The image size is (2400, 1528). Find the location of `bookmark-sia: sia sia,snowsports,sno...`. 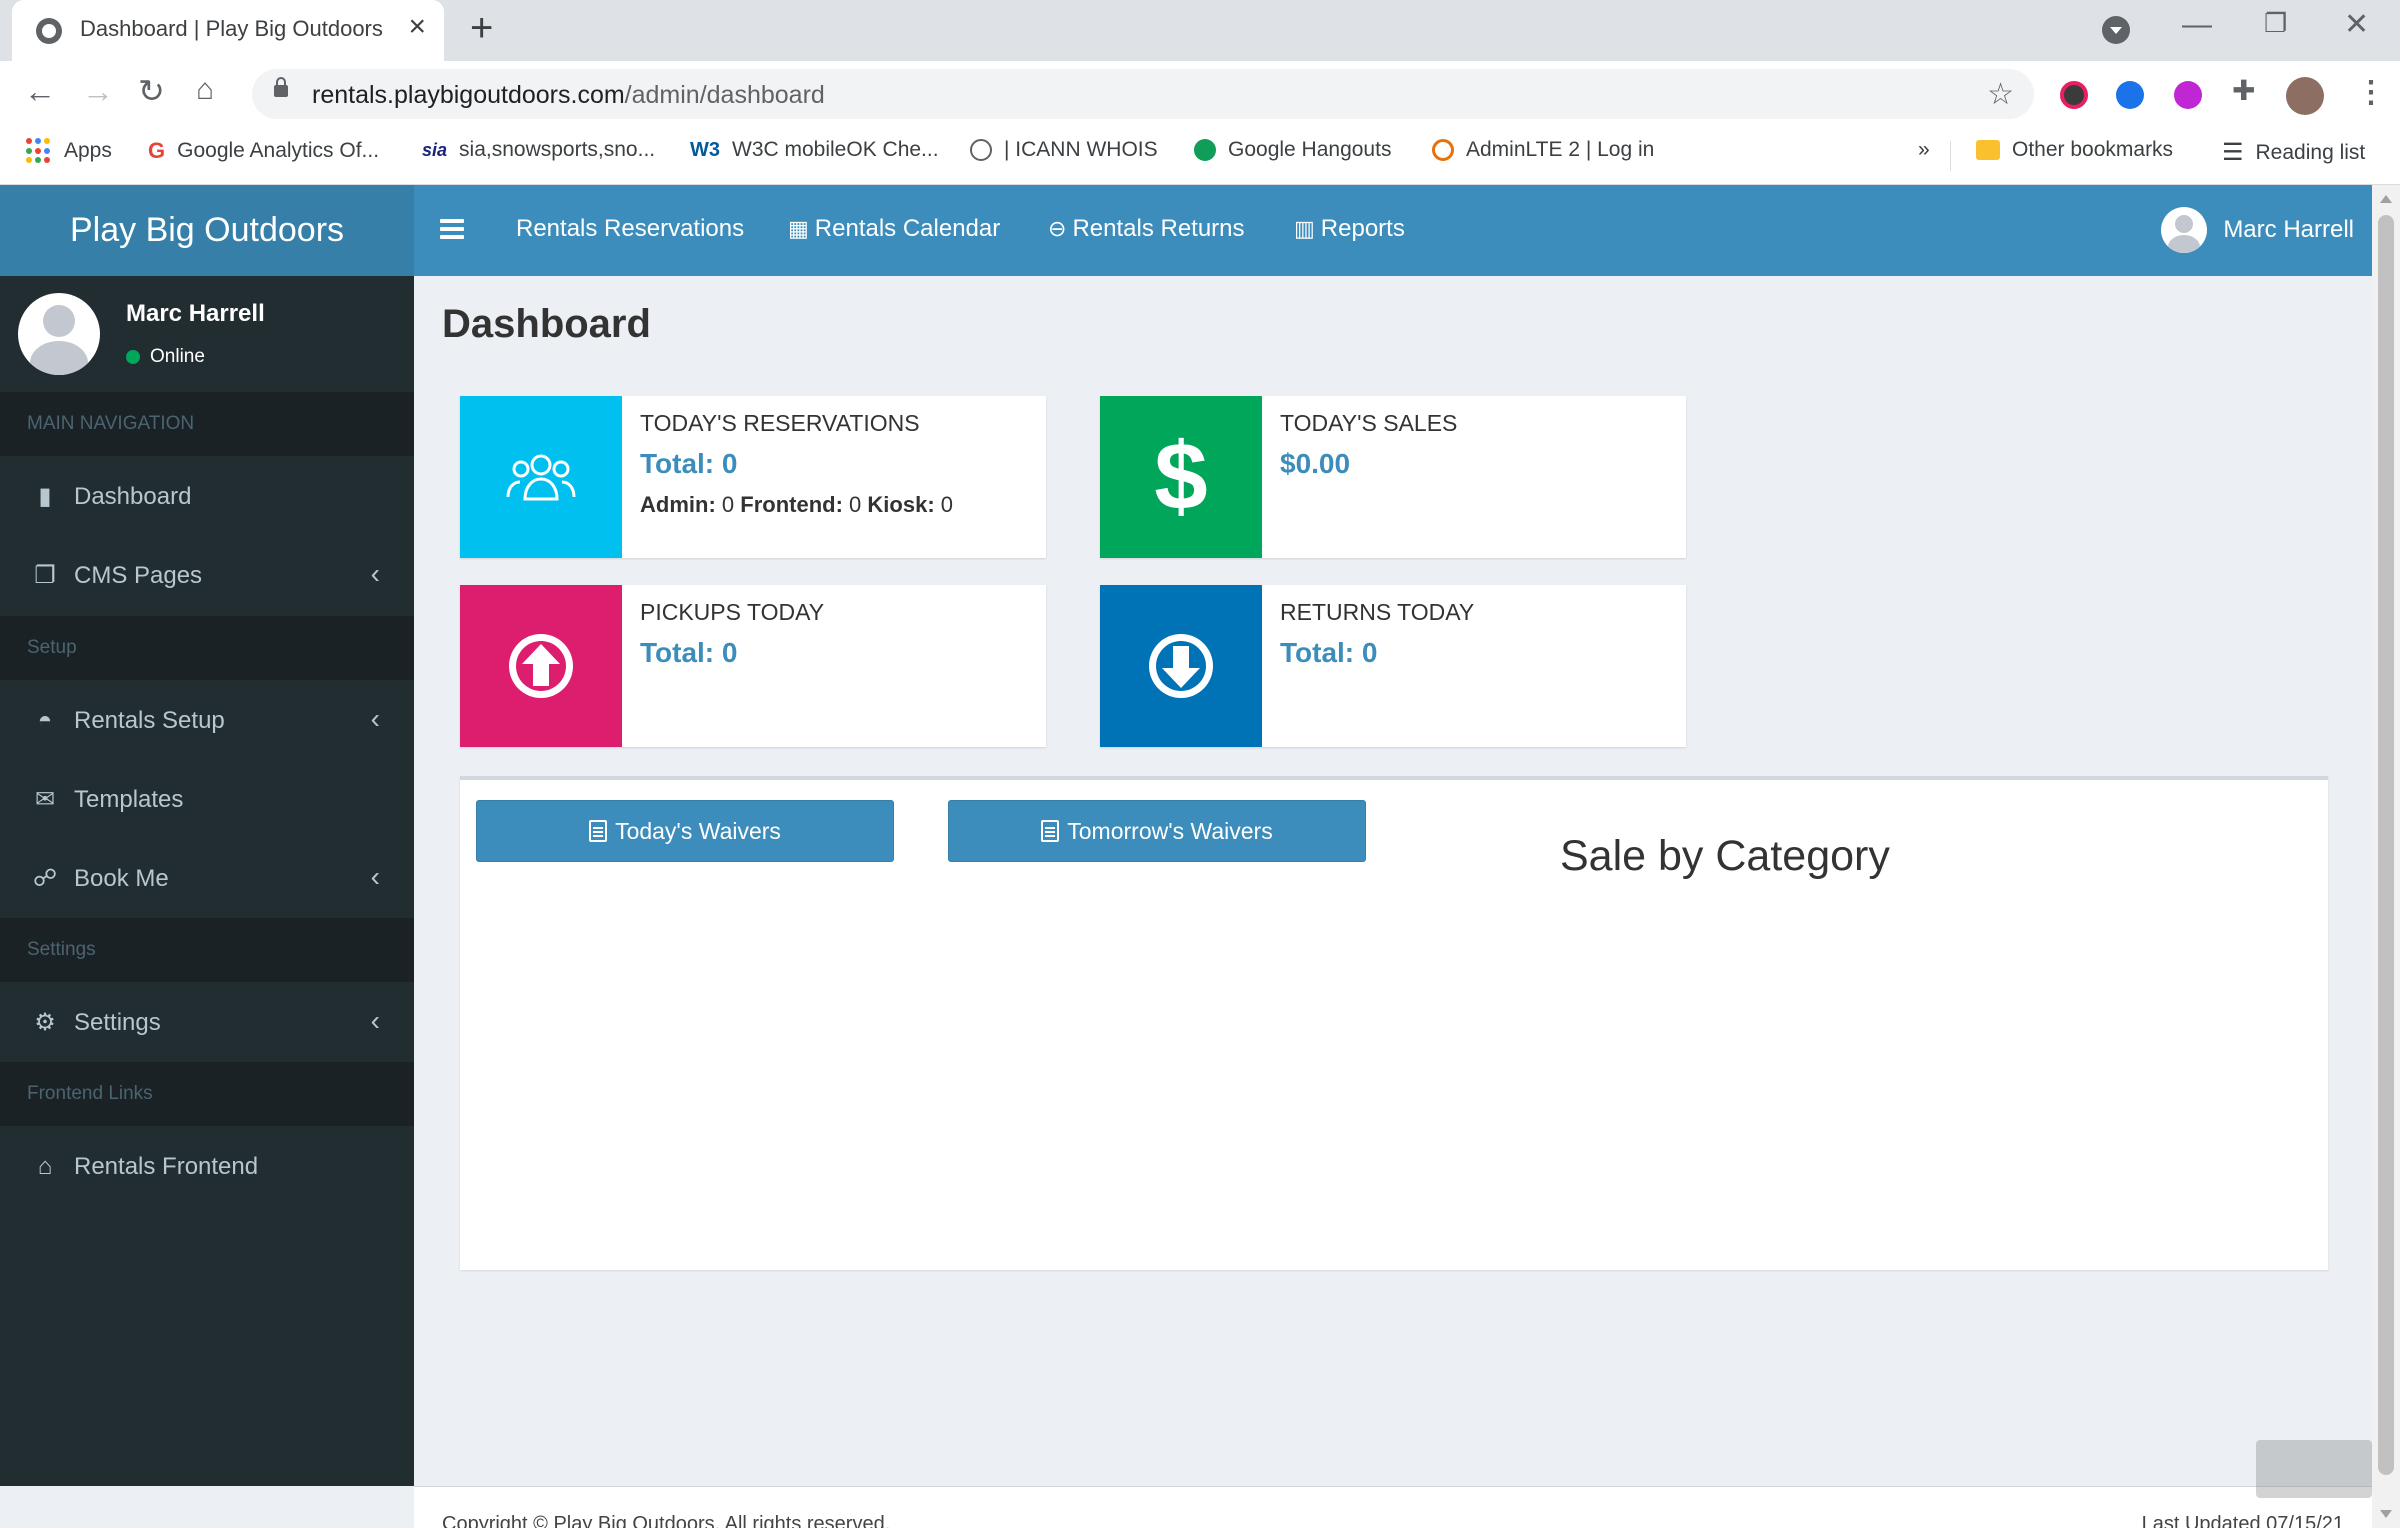

bookmark-sia: sia sia,snowsports,sno... is located at coordinates (538, 150).